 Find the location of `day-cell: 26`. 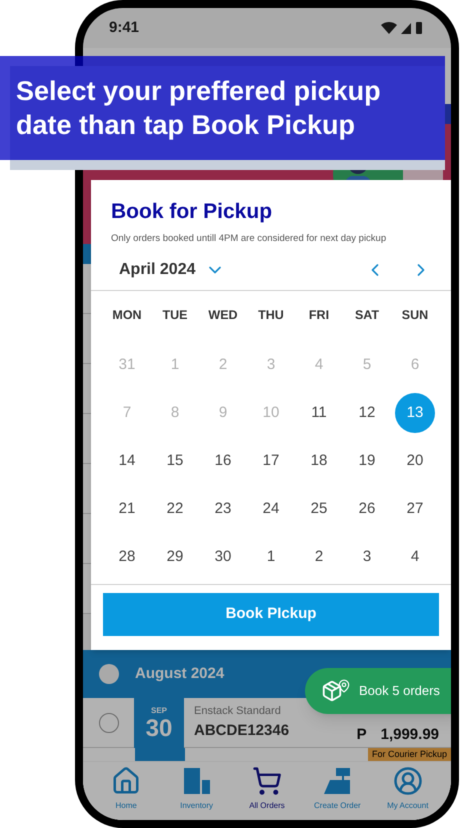

day-cell: 26 is located at coordinates (367, 508).